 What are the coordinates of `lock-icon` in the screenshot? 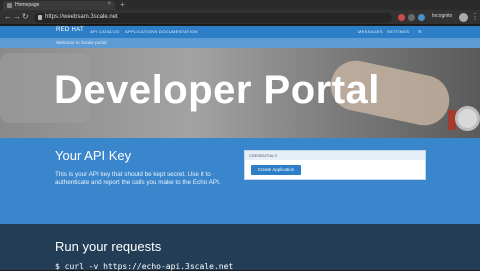 It's located at (40, 17).